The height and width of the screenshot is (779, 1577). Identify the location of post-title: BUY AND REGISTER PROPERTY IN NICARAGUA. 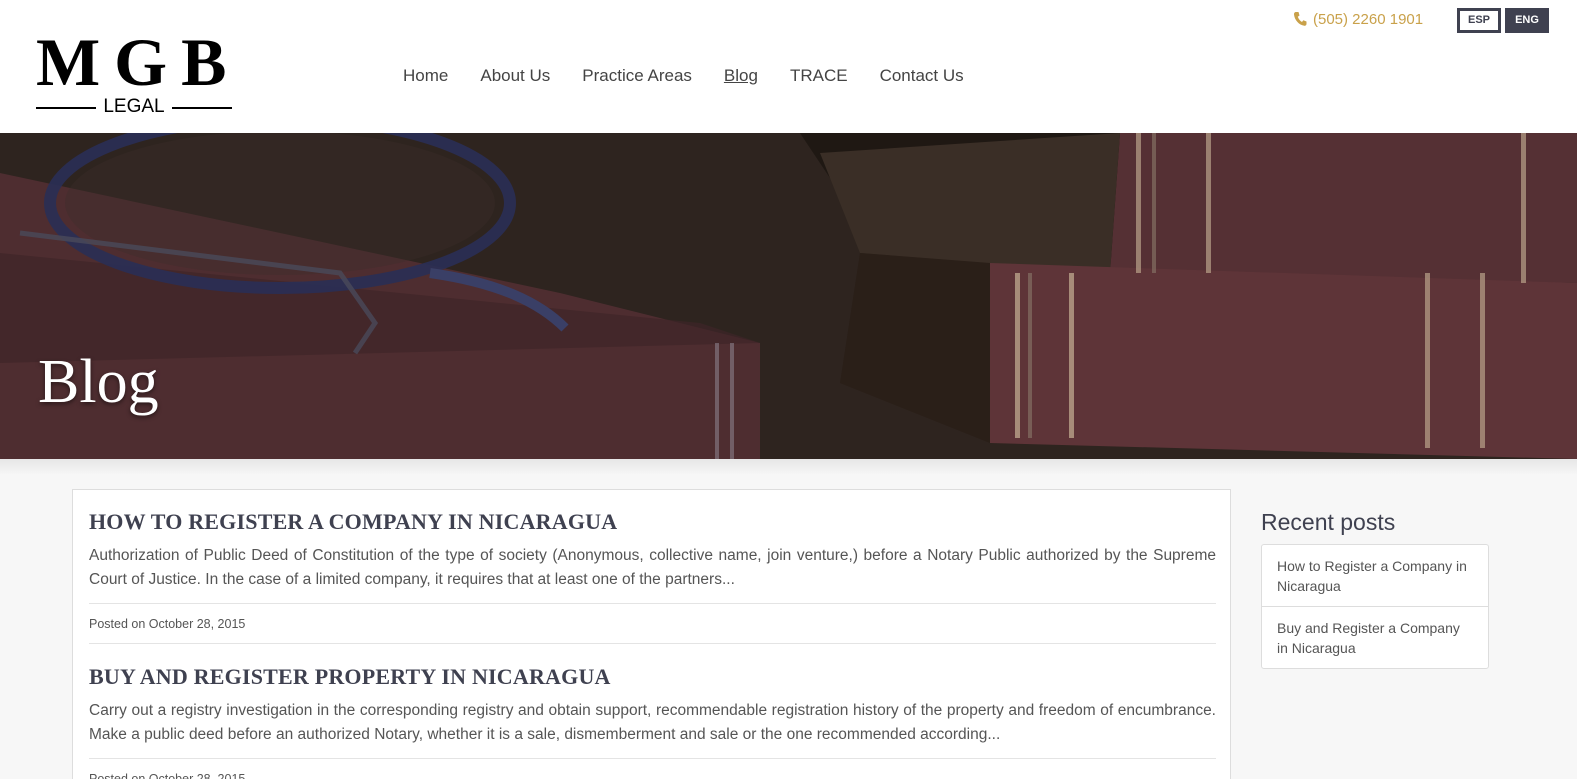
(652, 677).